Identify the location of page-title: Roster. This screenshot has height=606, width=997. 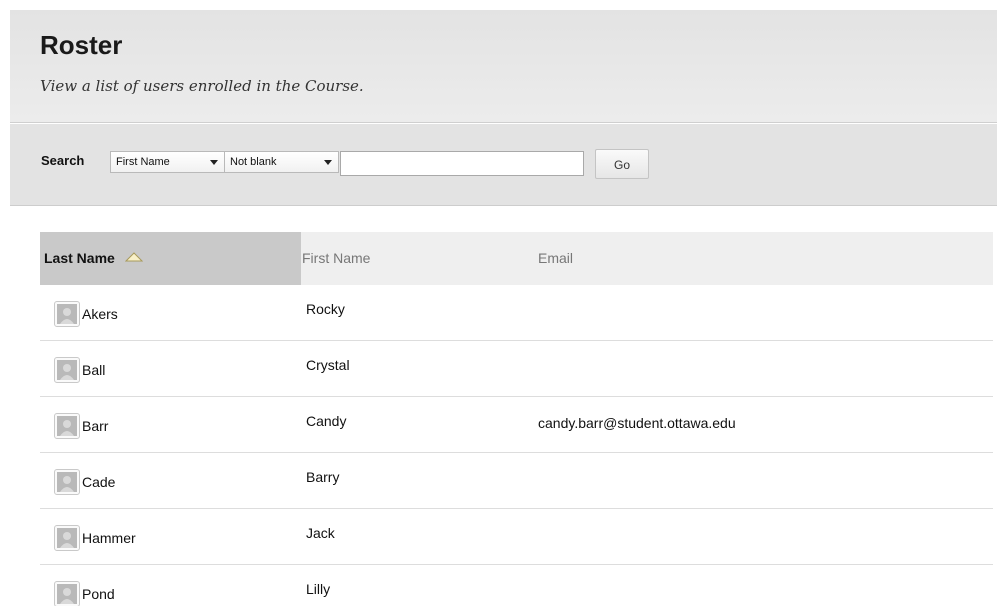
(81, 45).